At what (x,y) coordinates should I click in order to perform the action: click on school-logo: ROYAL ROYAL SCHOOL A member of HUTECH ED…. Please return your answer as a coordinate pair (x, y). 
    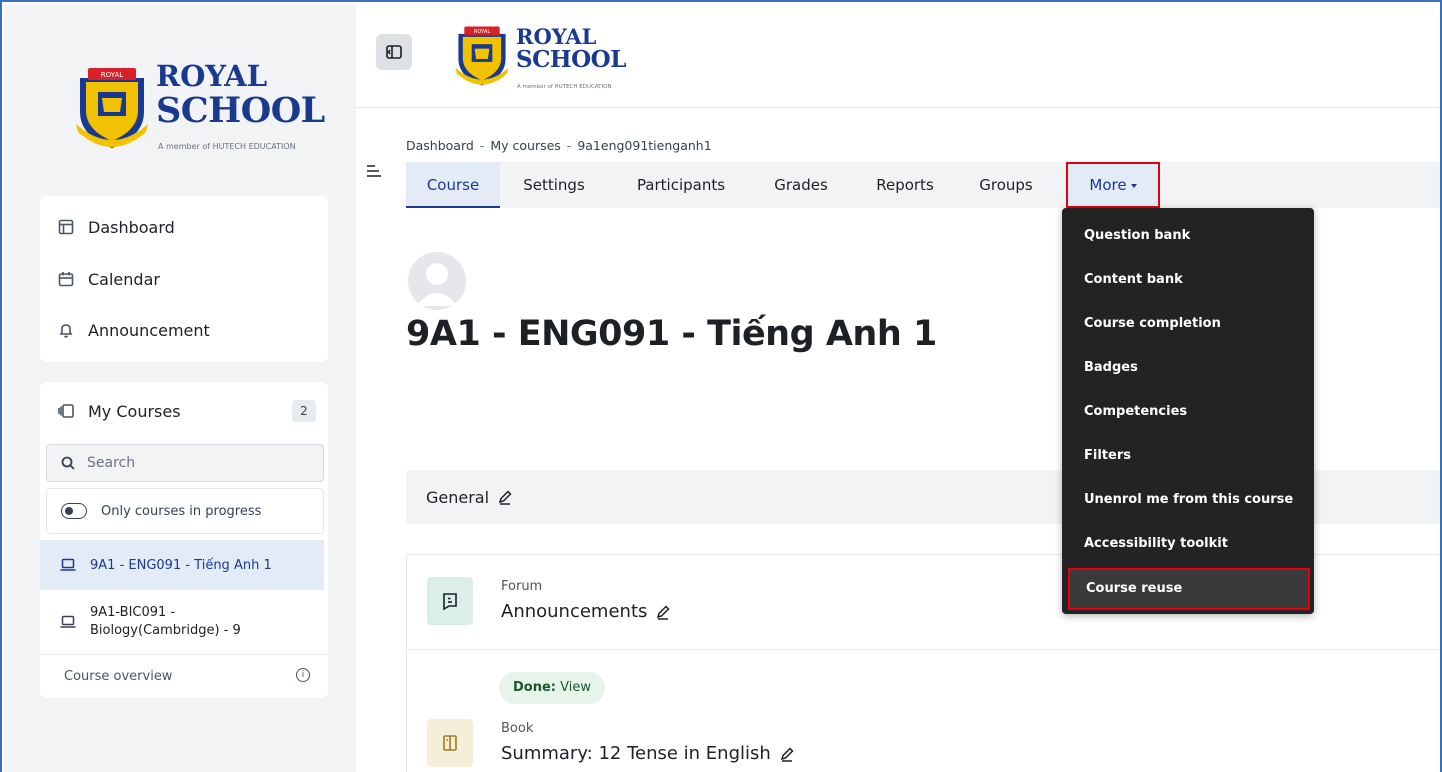
    Looking at the image, I should click on (199, 108).